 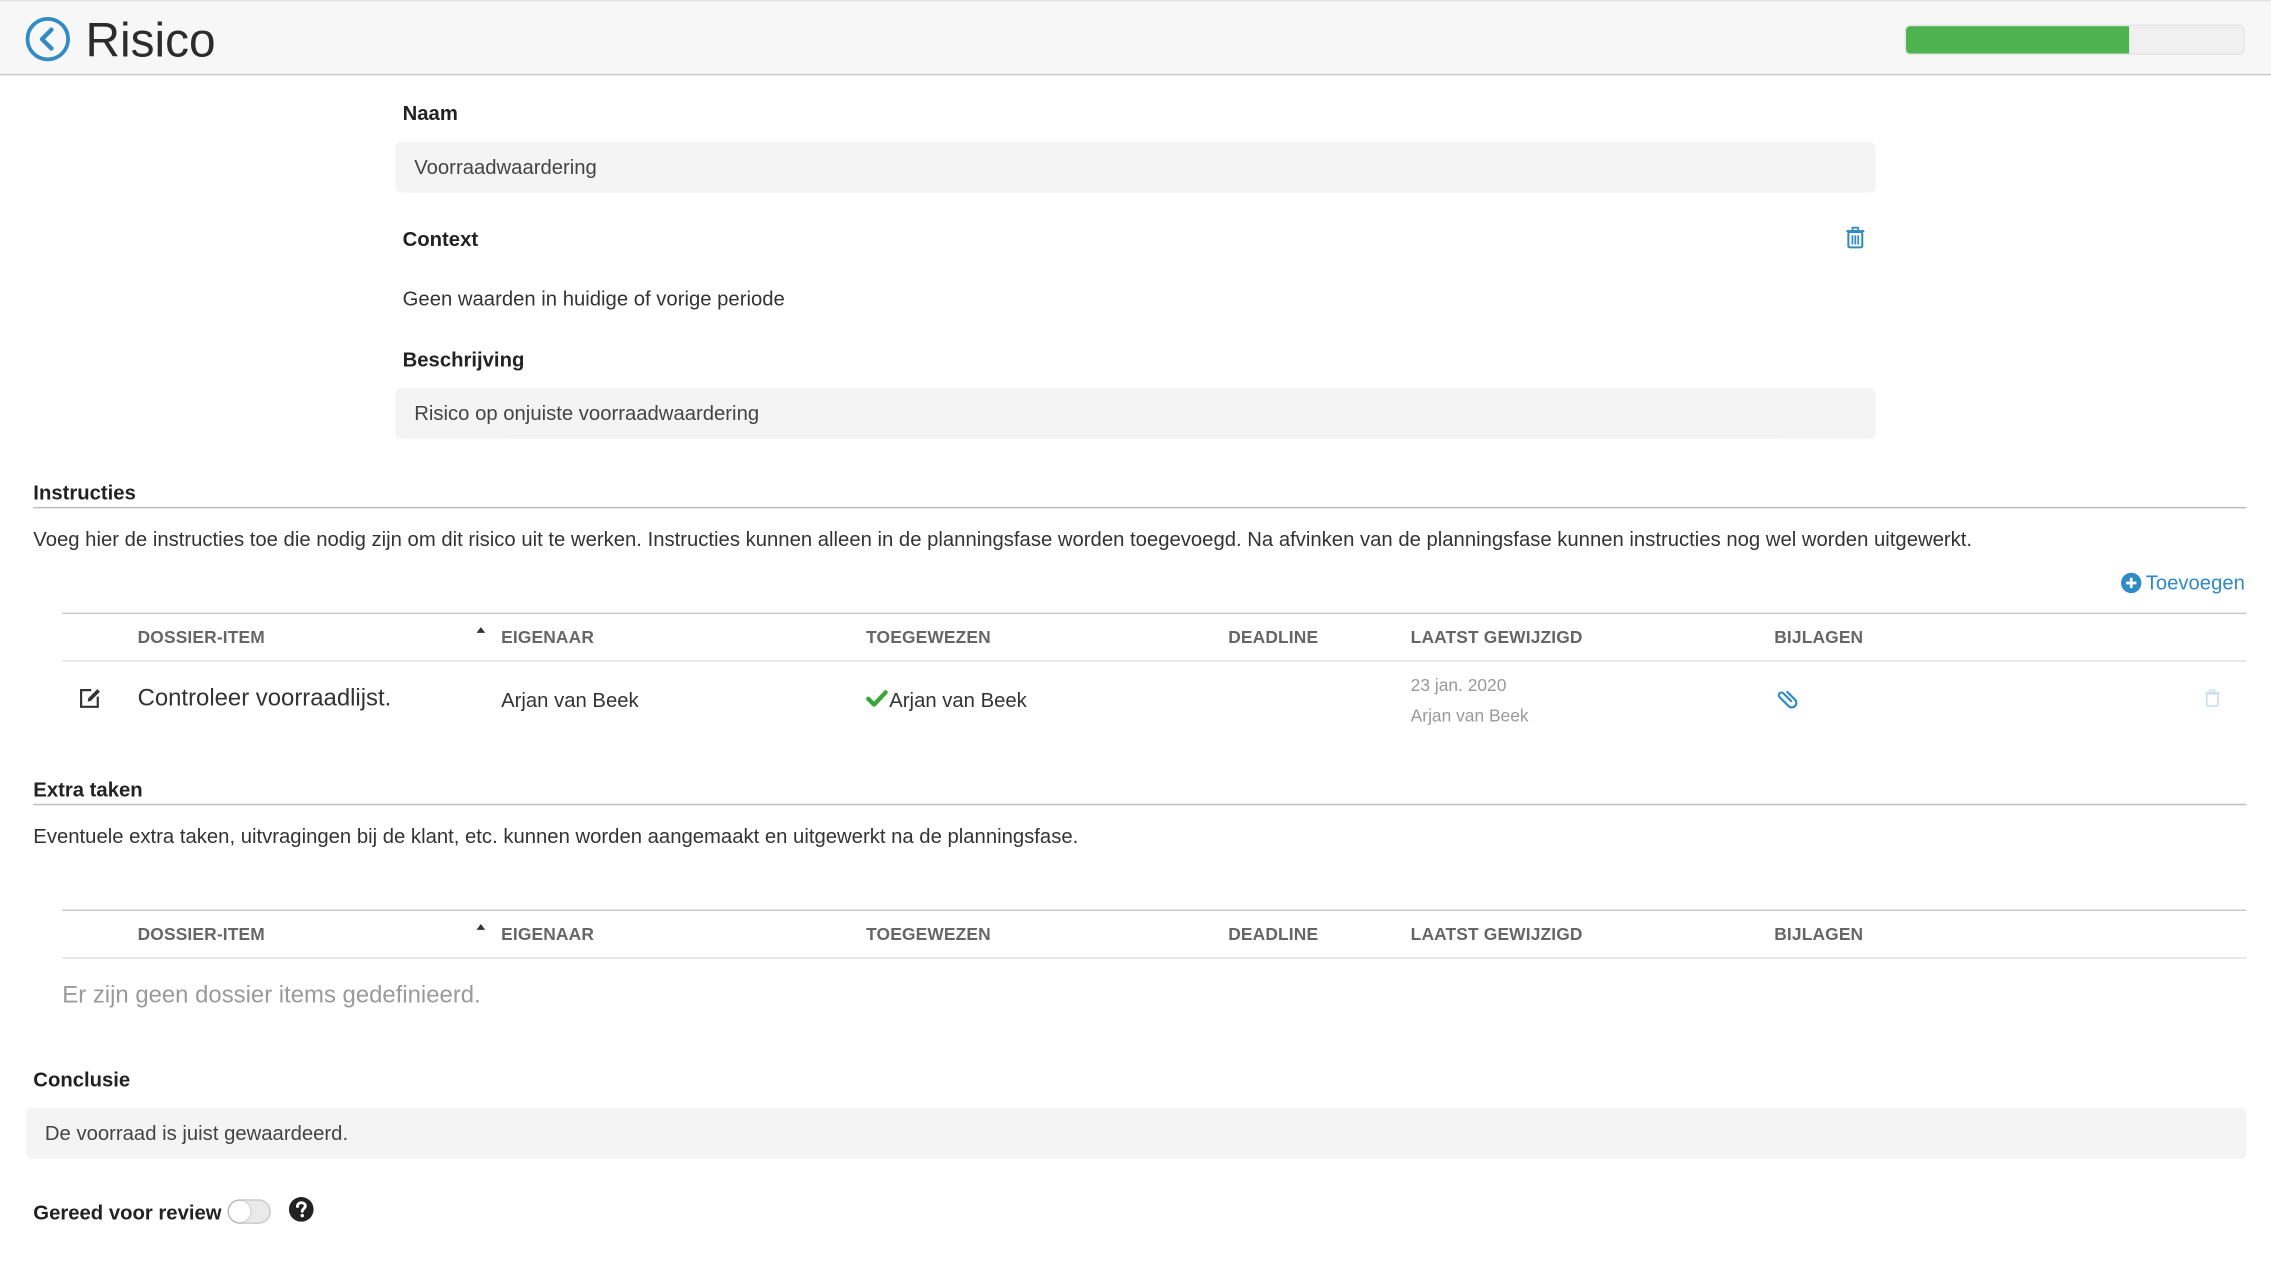 What do you see at coordinates (1458, 685) in the screenshot?
I see `gewijzigd-datum: 23 jan. 2020` at bounding box center [1458, 685].